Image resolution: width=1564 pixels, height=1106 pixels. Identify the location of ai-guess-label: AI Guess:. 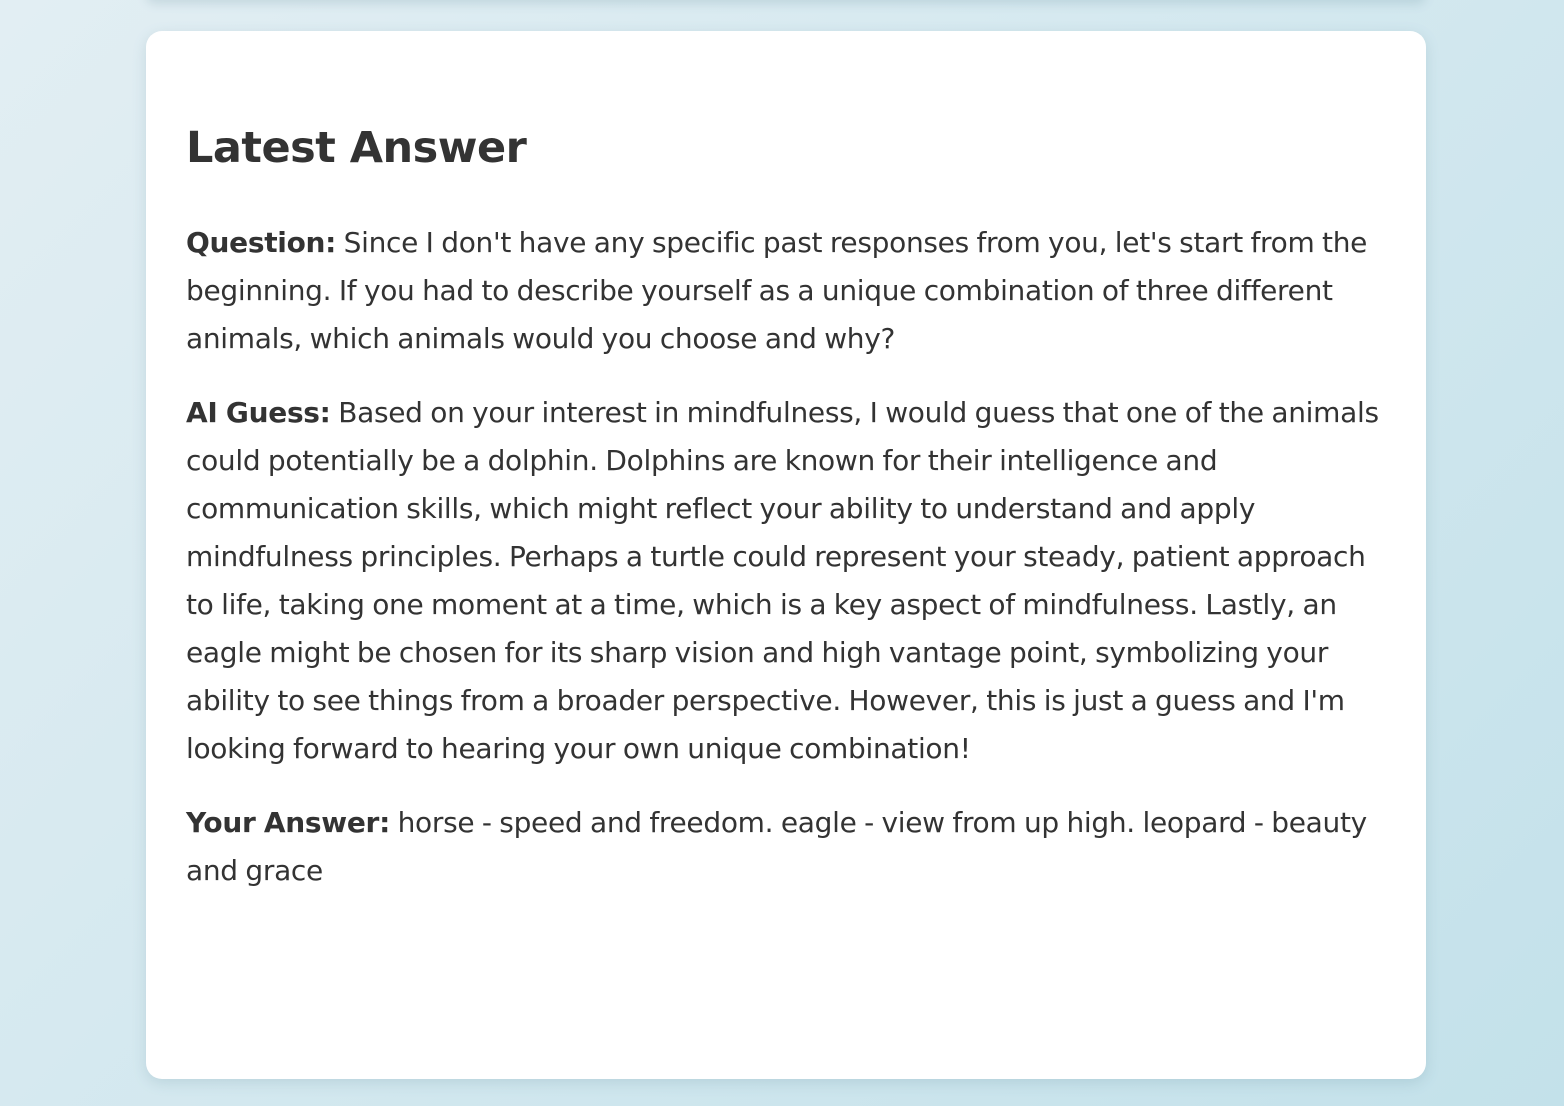
(258, 412).